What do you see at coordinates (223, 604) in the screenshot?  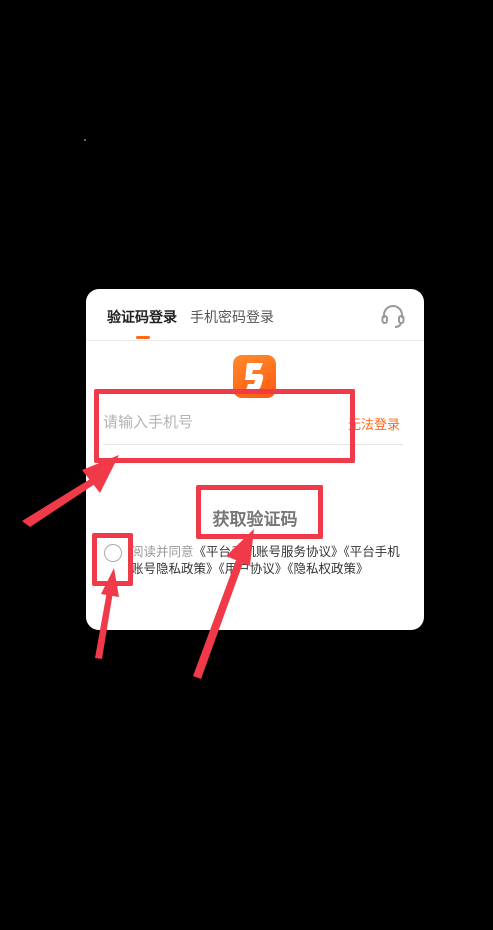 I see `arrow-to-get-code-button` at bounding box center [223, 604].